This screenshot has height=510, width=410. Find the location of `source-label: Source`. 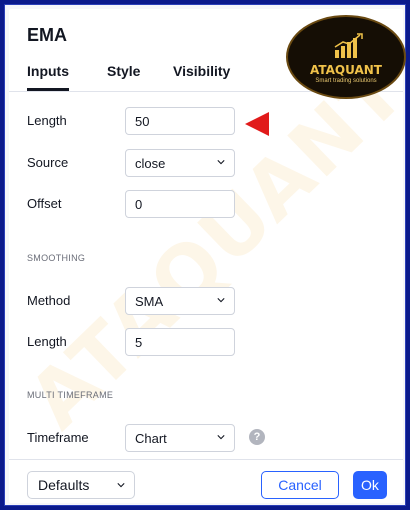

source-label: Source is located at coordinates (48, 162).